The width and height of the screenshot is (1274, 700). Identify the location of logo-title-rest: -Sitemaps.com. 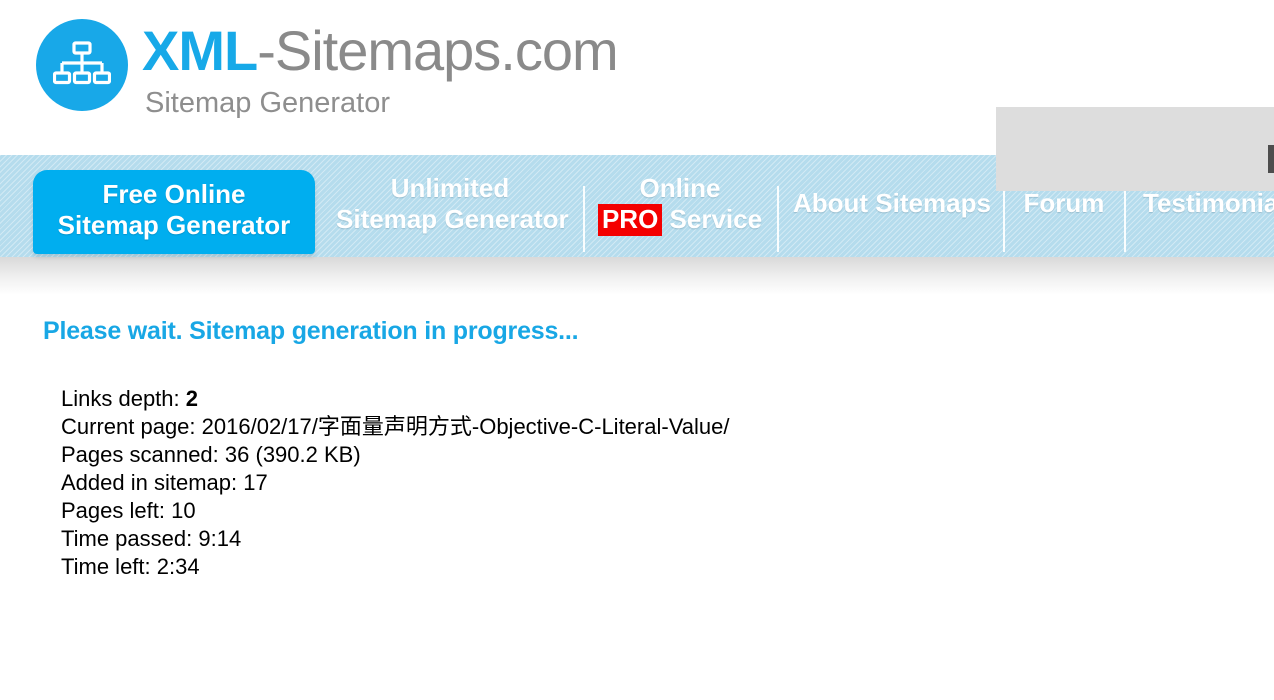
(437, 50).